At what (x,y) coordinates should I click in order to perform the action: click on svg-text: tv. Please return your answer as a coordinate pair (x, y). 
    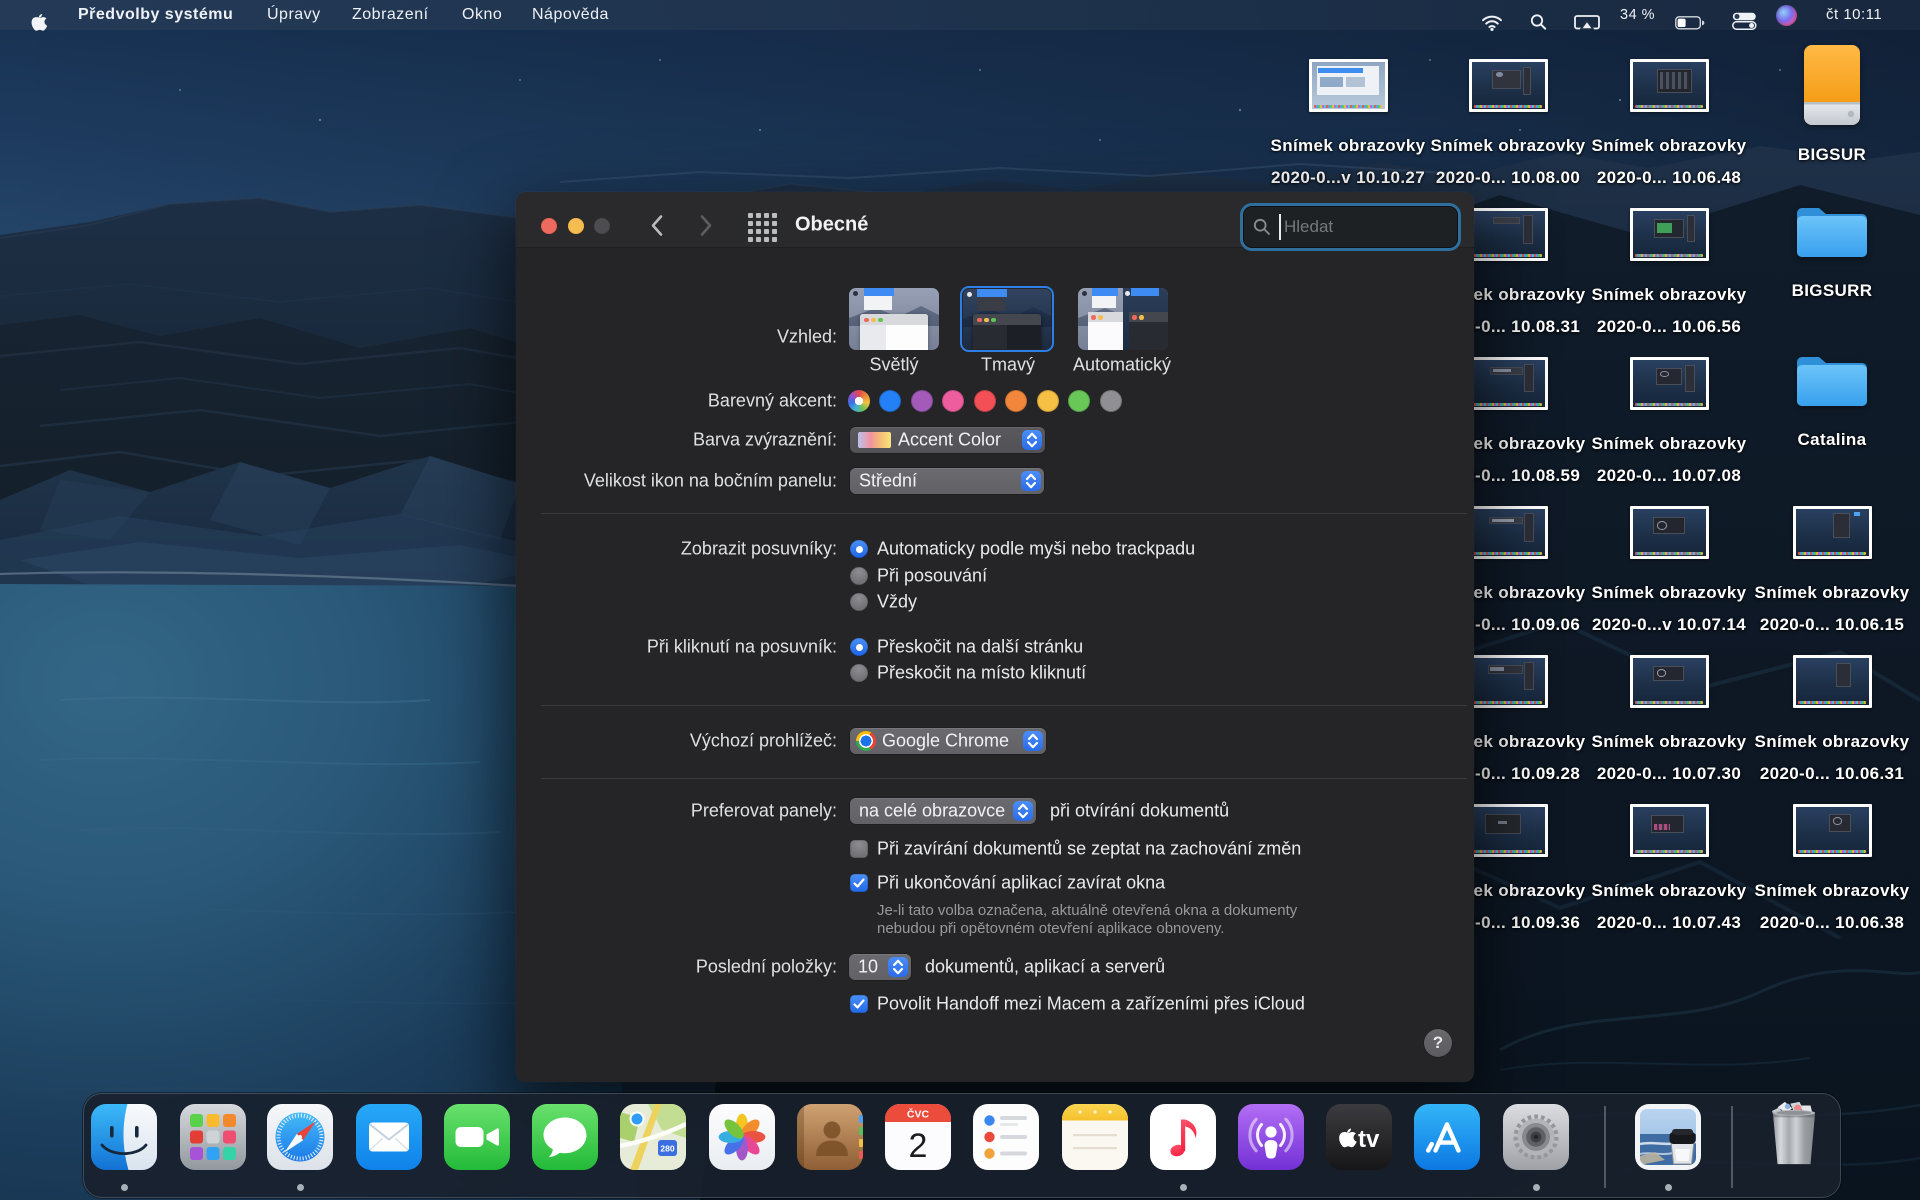
    Looking at the image, I should click on (1369, 1139).